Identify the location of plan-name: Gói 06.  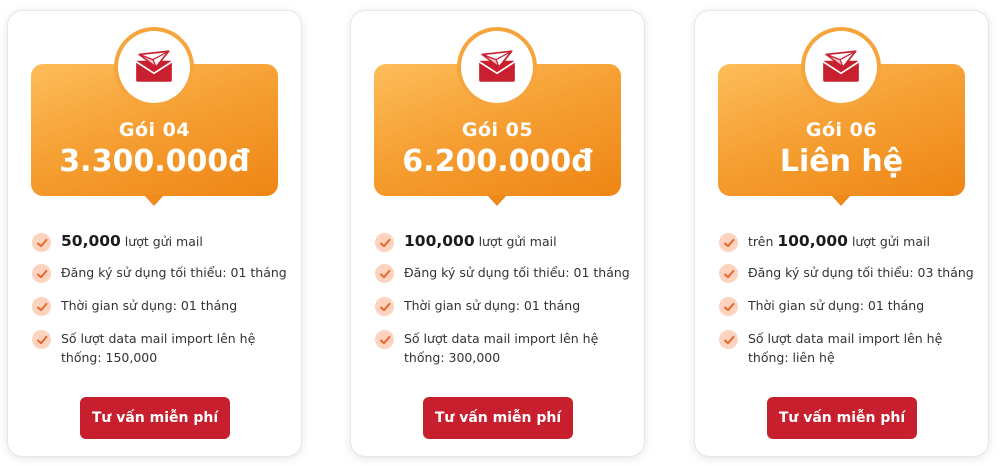
(841, 130).